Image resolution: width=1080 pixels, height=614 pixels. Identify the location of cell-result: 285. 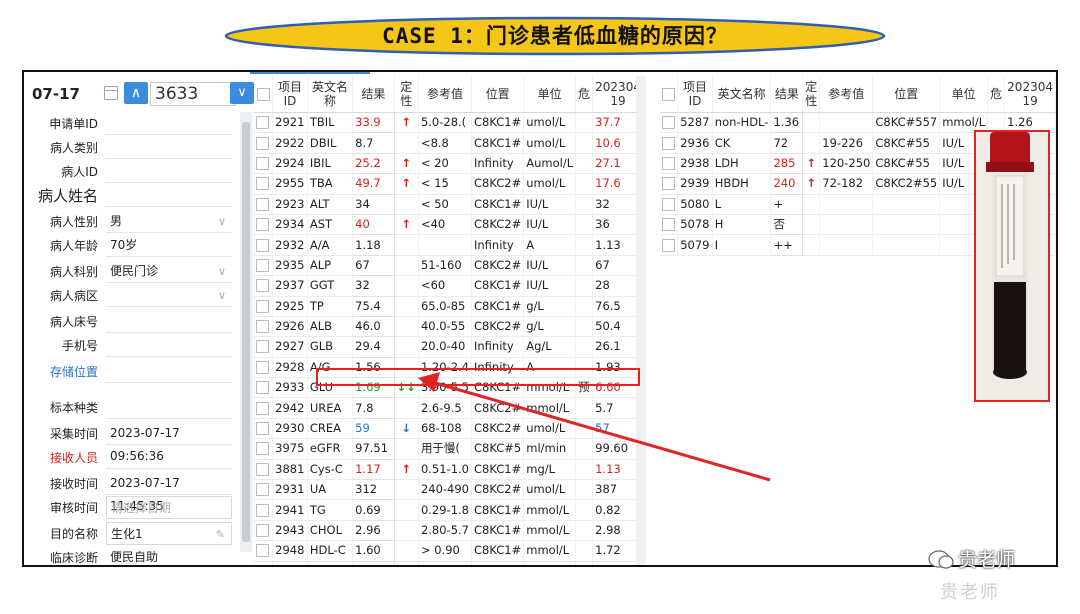
(787, 163).